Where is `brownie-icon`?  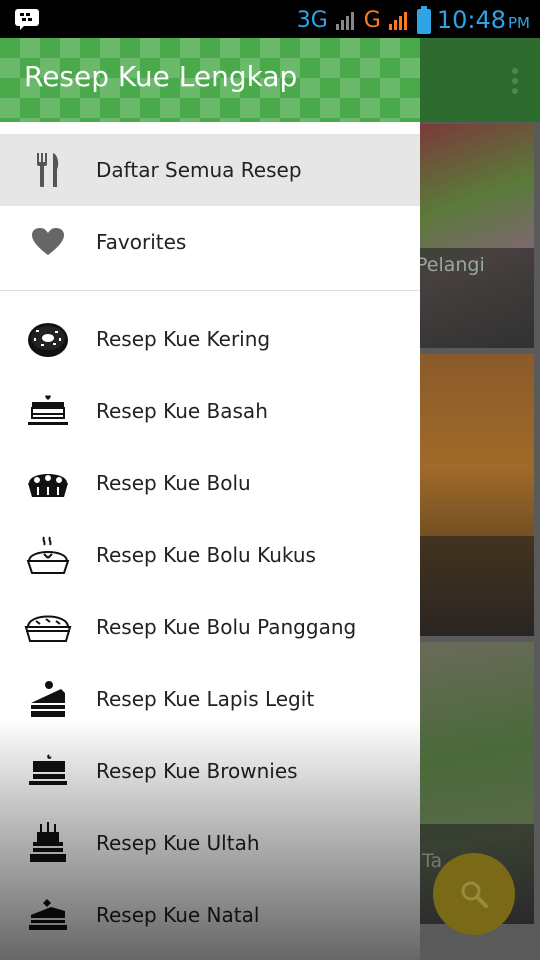
brownie-icon is located at coordinates (48, 771).